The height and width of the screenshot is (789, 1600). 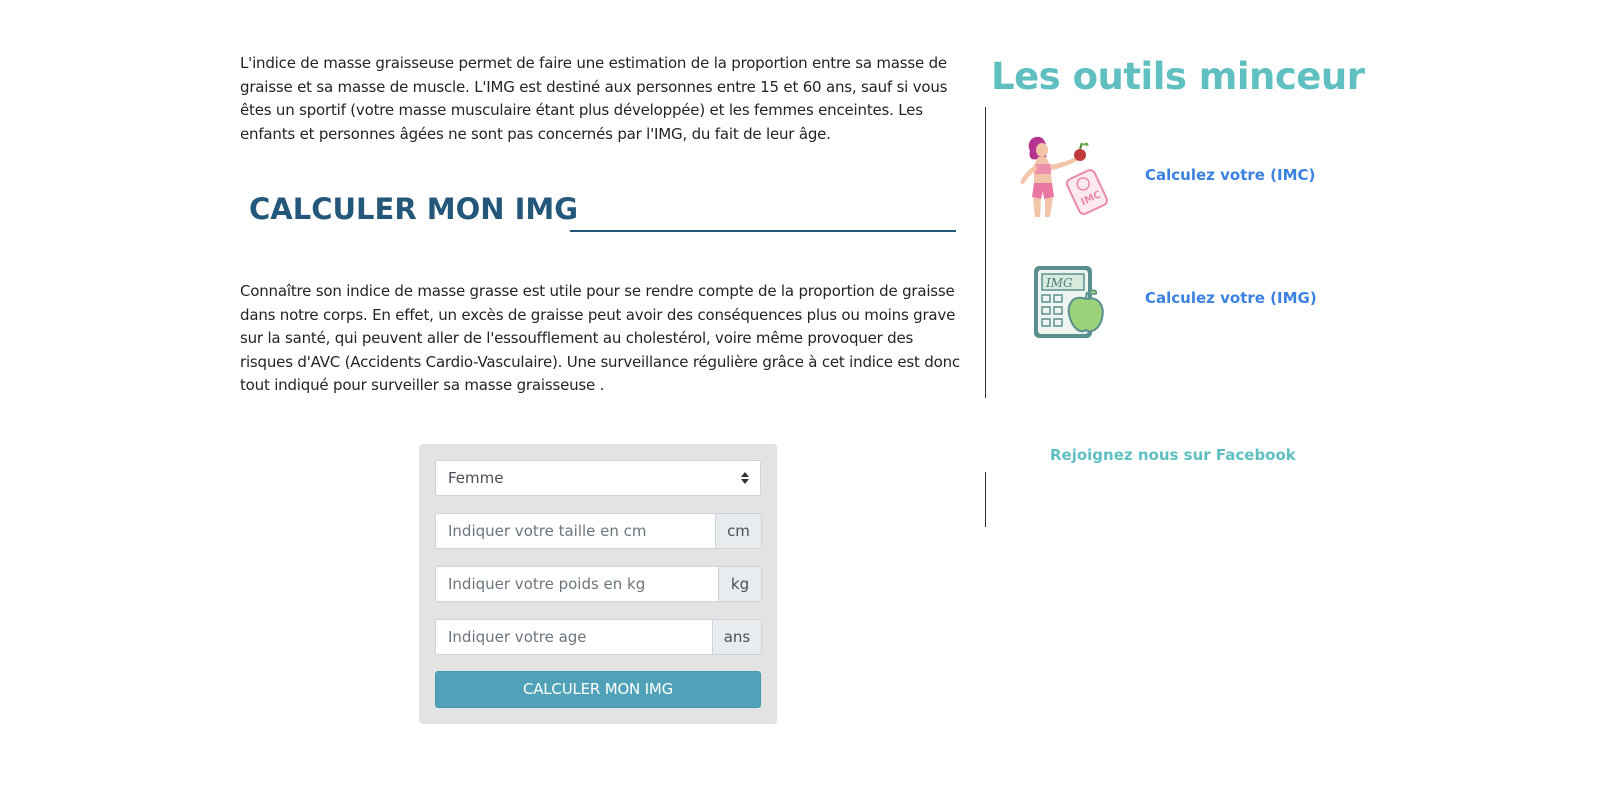 I want to click on woman-scale-imc-icon: IMC, so click(x=1065, y=178).